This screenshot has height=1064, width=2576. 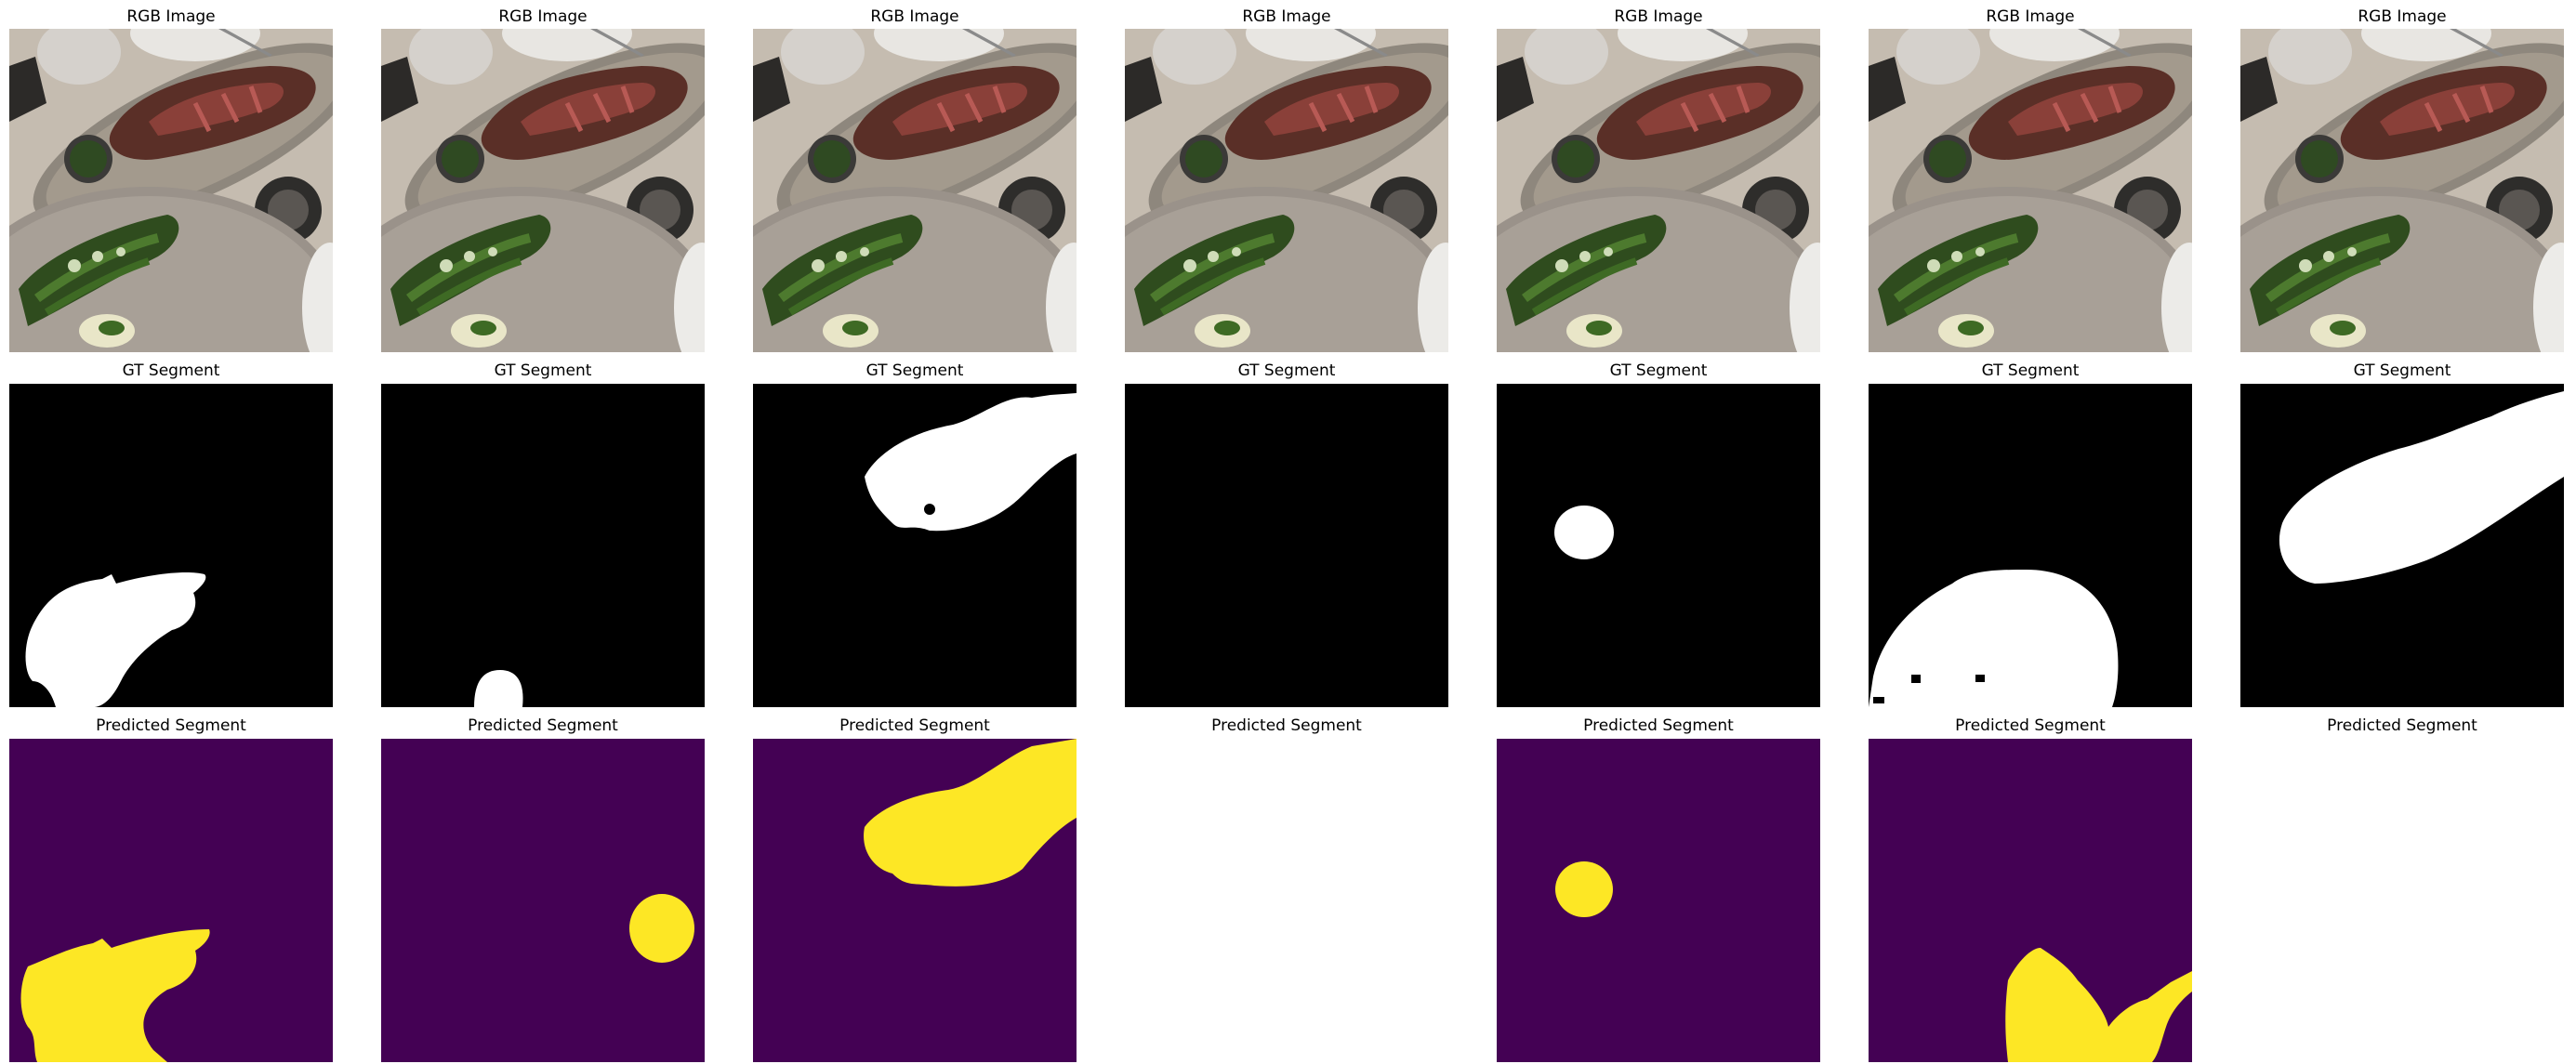 I want to click on gt-title-7: GT Segment, so click(x=2402, y=370).